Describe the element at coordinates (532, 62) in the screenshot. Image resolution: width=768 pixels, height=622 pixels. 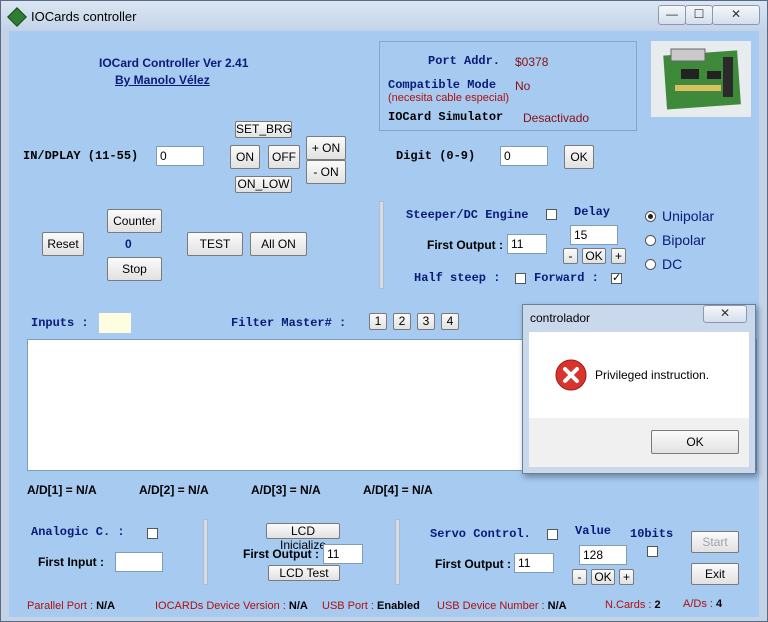
I see `port-value: $0378` at that location.